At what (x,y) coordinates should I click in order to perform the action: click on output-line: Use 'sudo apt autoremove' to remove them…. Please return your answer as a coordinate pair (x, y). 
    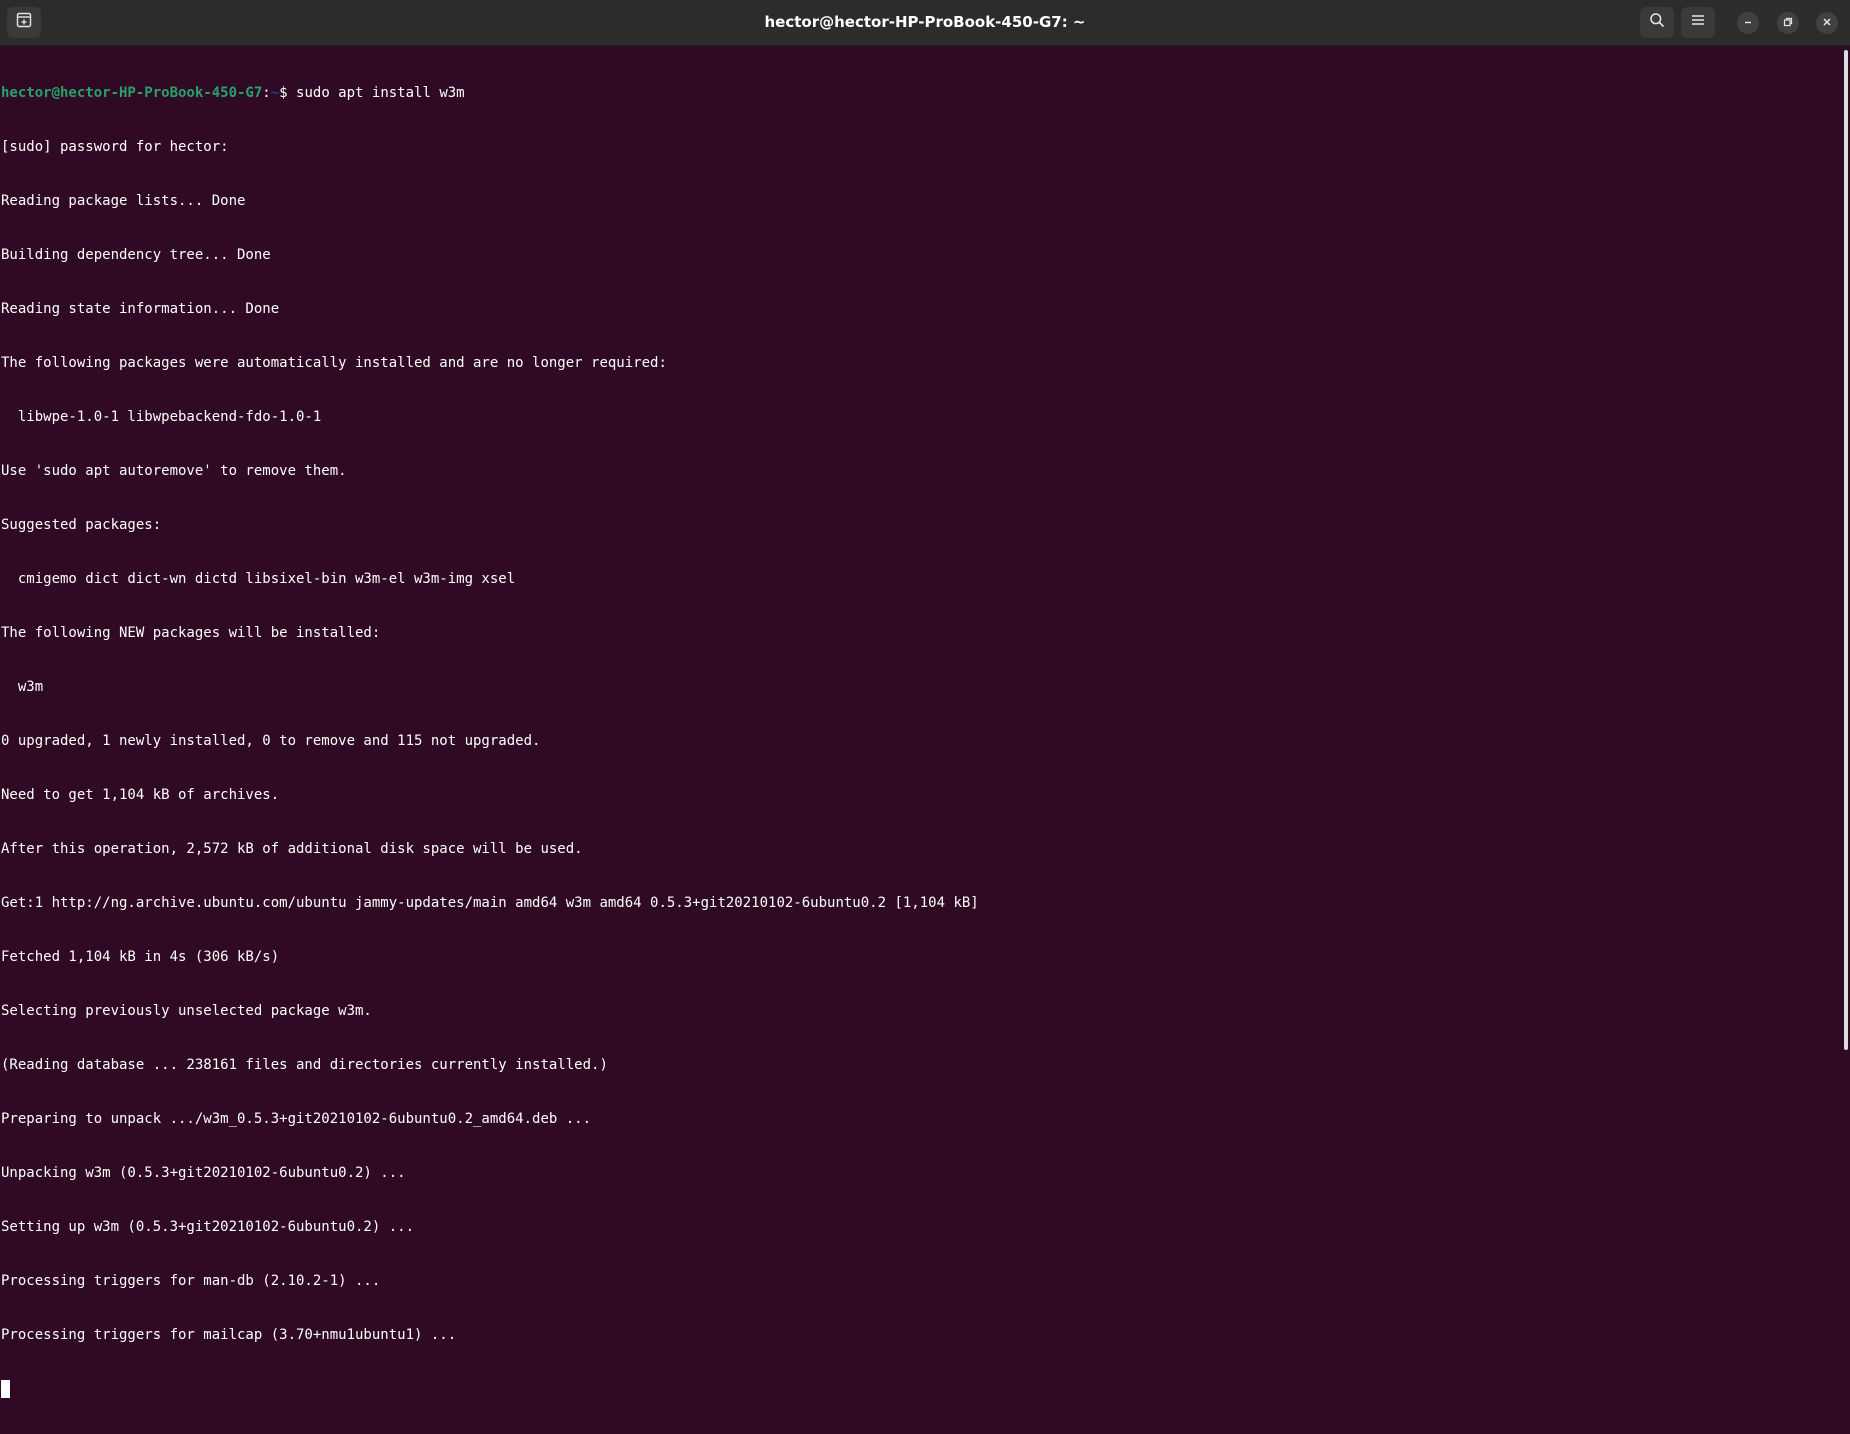
    Looking at the image, I should click on (174, 471).